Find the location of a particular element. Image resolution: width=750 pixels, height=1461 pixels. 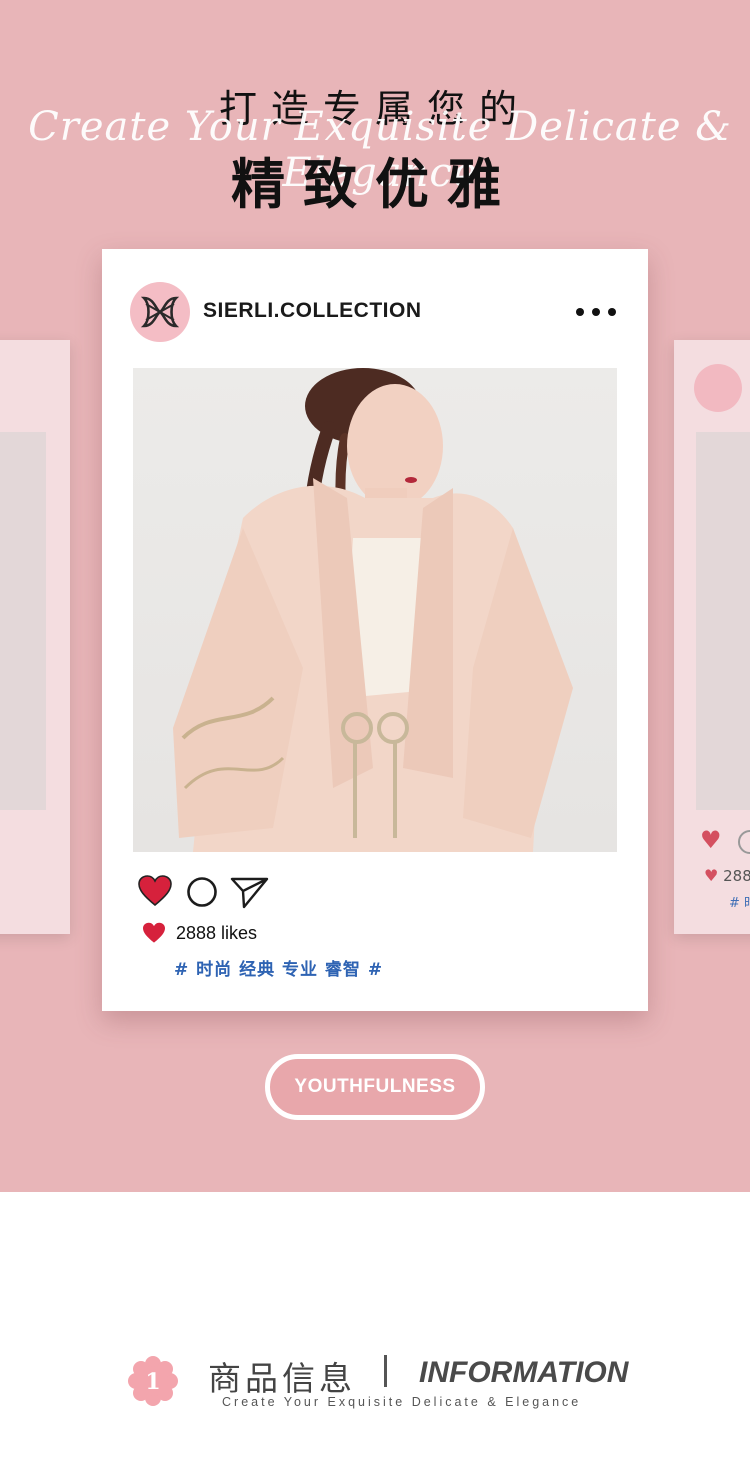

avatar is located at coordinates (160, 312).